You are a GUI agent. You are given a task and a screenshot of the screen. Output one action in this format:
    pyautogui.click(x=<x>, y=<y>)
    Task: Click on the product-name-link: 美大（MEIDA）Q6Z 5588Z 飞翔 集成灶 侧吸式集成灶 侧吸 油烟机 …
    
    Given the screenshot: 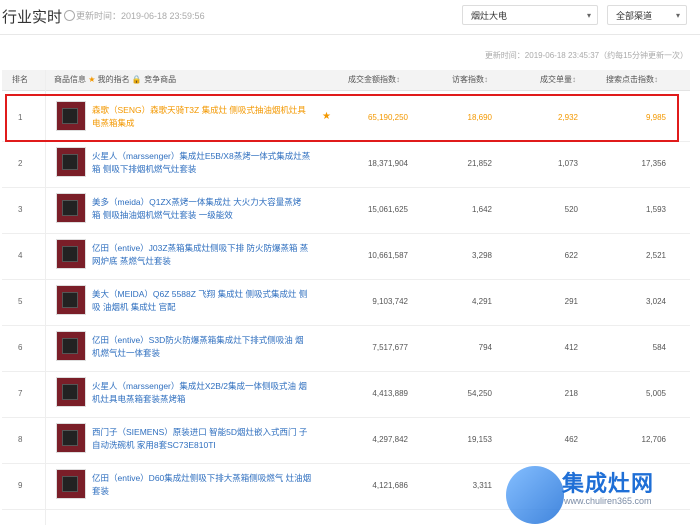 What is the action you would take?
    pyautogui.click(x=202, y=301)
    